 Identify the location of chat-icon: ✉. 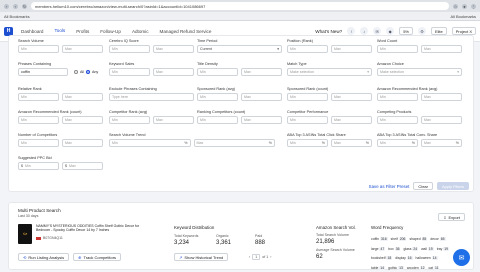
(377, 31).